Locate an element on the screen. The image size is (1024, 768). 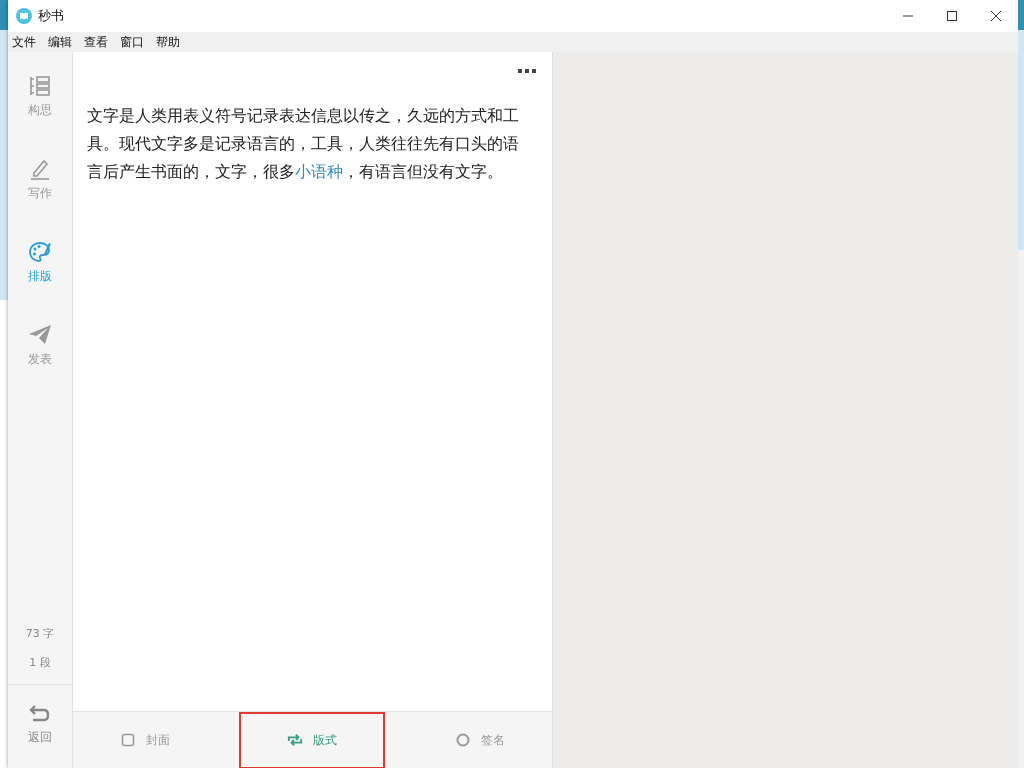
palette-icon is located at coordinates (40, 252).